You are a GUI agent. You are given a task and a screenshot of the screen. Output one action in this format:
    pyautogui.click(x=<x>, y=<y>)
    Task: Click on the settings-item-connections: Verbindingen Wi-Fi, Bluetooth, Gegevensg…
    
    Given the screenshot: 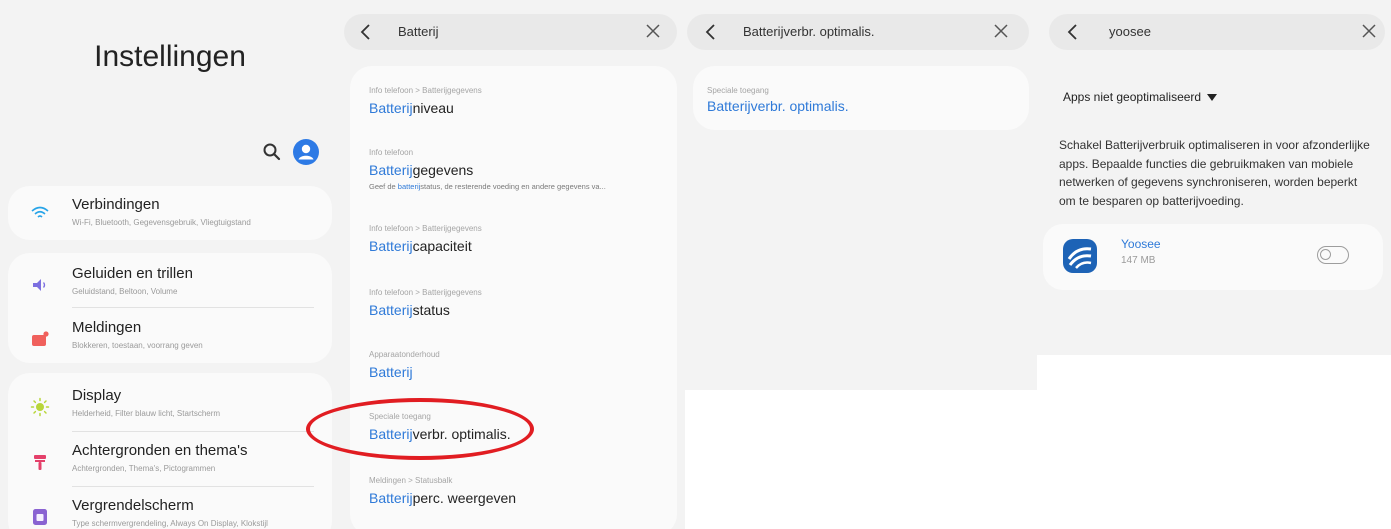 What is the action you would take?
    pyautogui.click(x=170, y=215)
    